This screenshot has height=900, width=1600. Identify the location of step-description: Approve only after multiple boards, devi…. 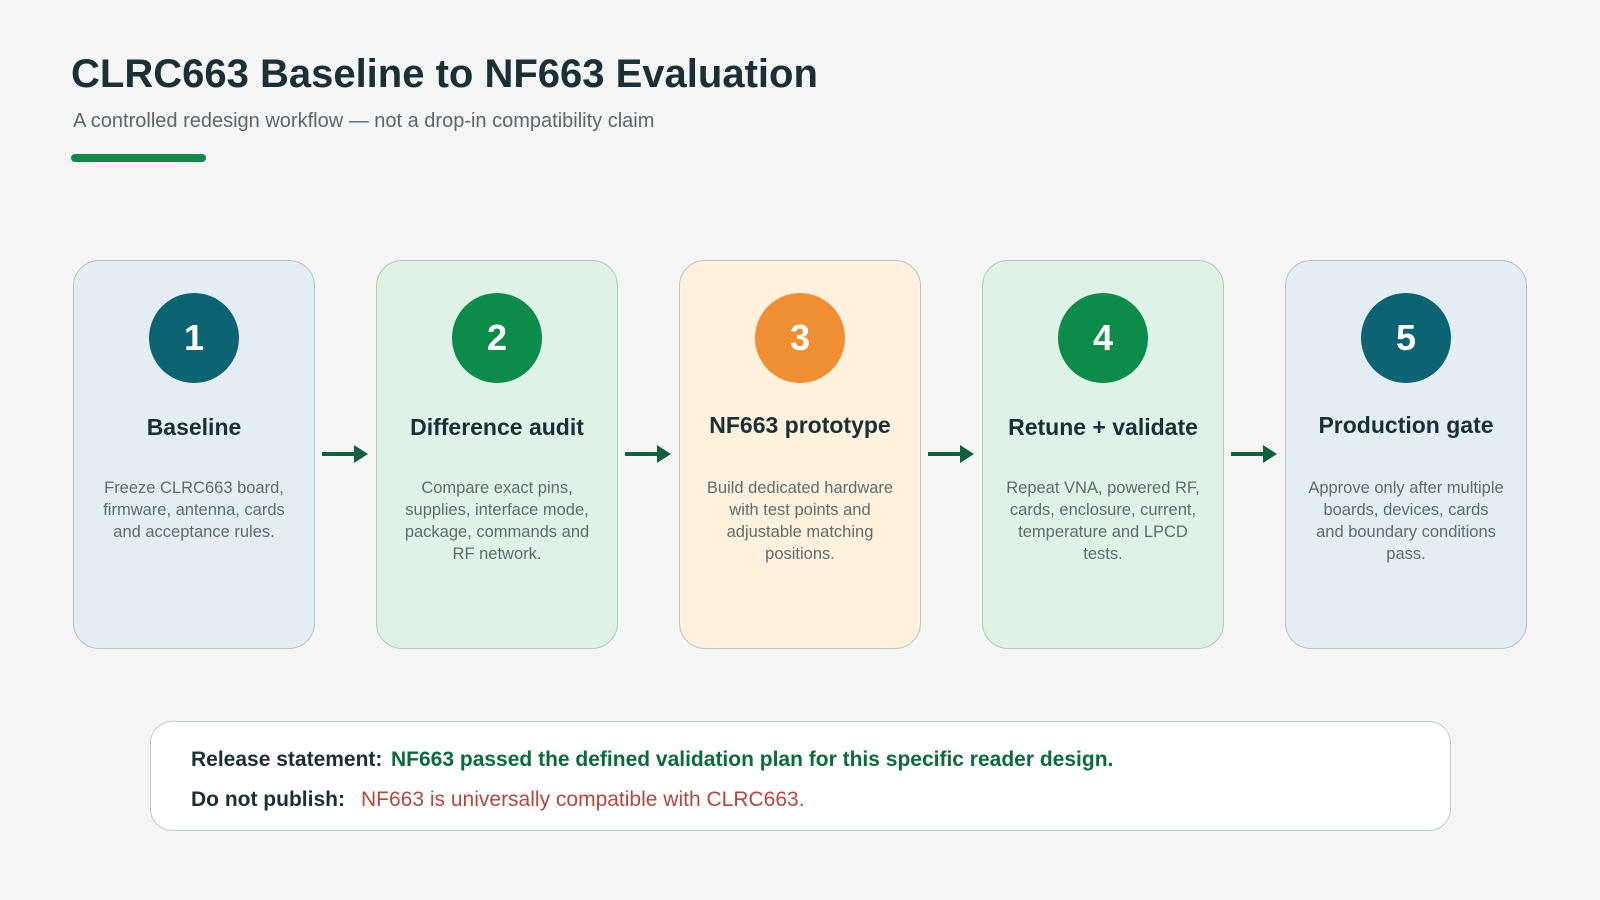
(1406, 521).